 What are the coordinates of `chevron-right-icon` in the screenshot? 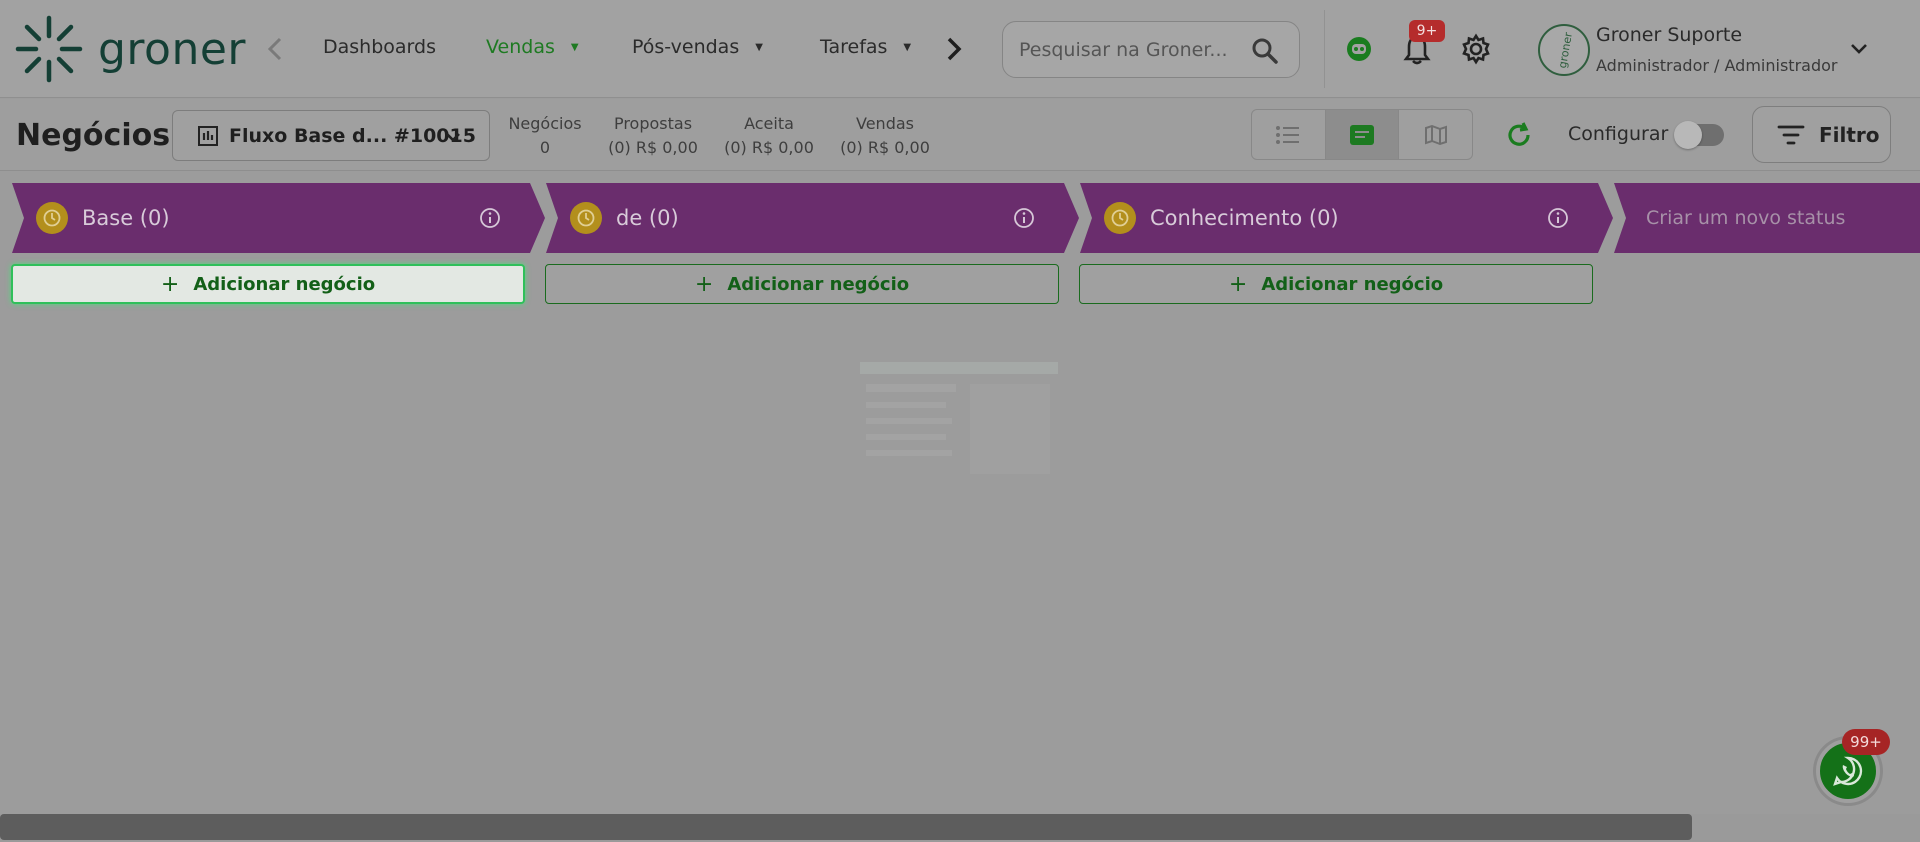 It's located at (954, 49).